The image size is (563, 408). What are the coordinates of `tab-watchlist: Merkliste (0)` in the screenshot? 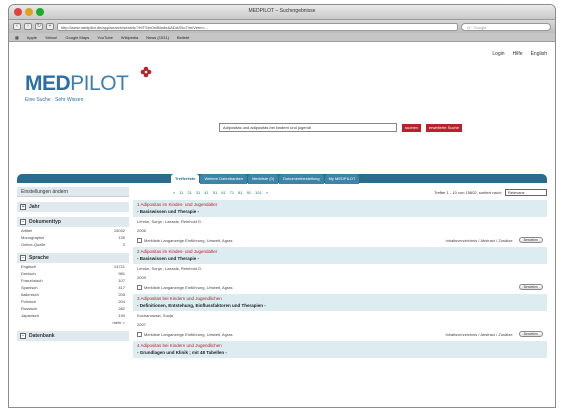 It's located at (263, 179).